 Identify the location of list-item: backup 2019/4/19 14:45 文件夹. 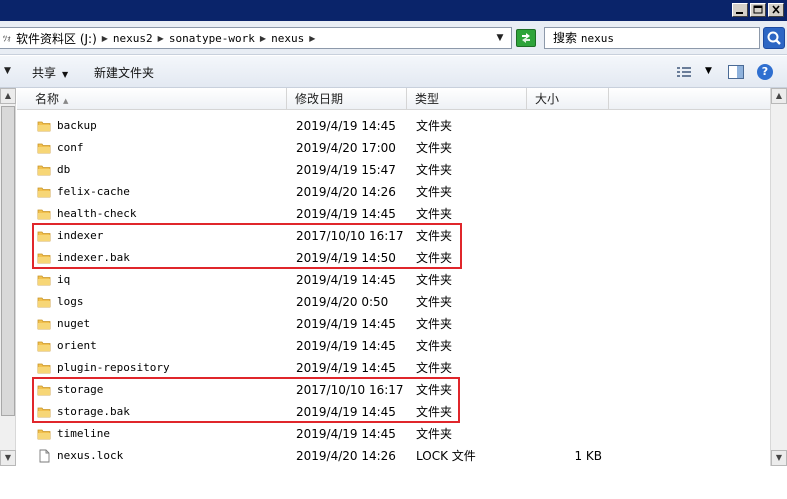
(393, 126).